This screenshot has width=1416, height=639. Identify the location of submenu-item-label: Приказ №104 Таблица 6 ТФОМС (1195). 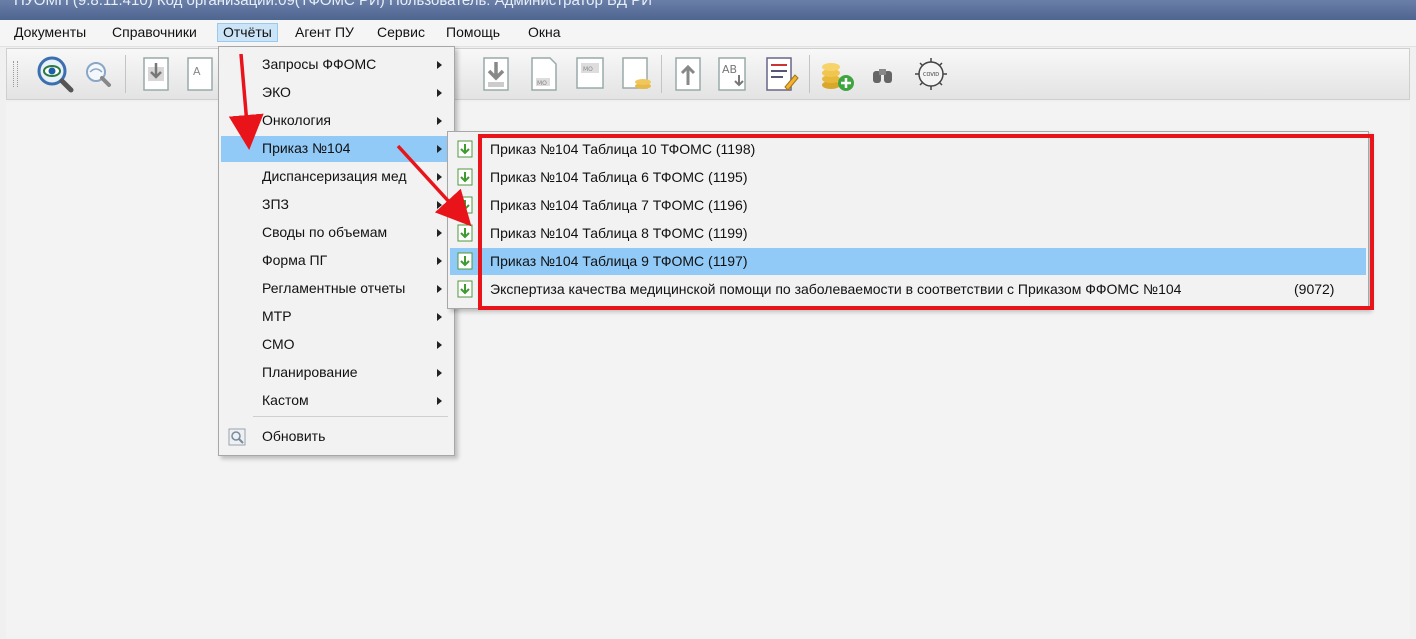
(619, 177).